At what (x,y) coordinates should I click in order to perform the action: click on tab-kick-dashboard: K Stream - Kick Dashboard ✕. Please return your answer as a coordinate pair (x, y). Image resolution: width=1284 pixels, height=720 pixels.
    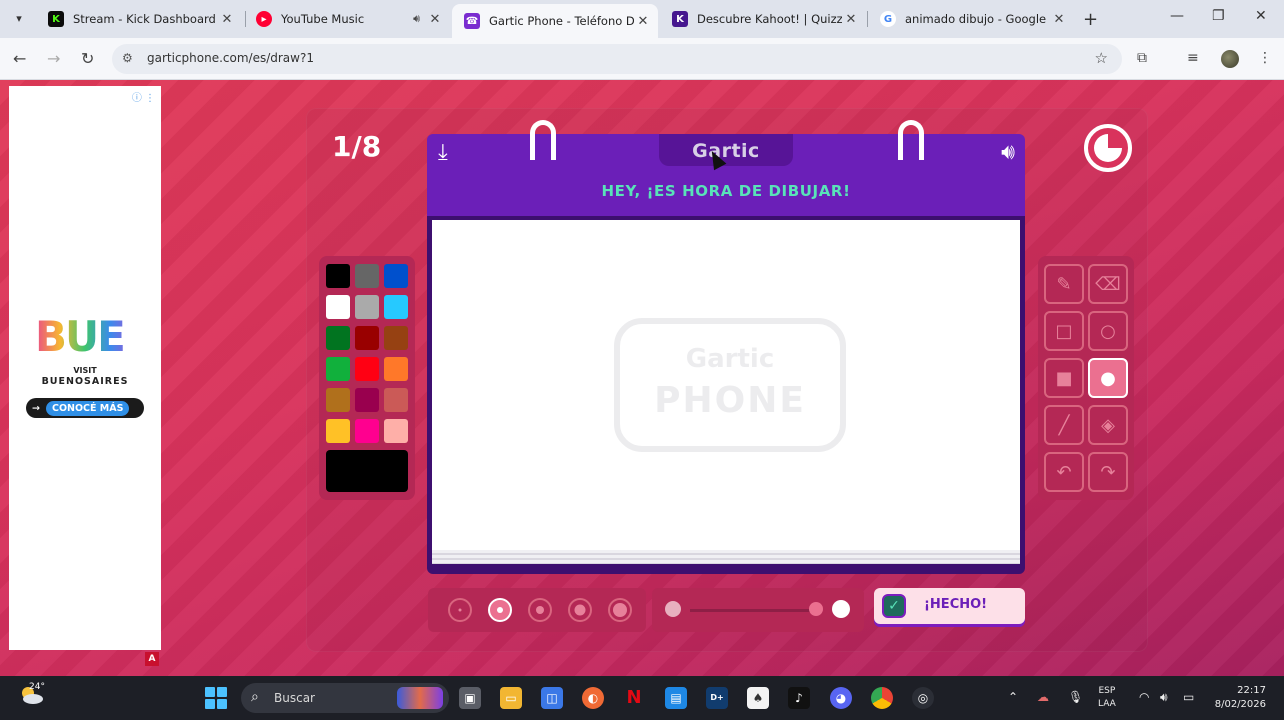
    Looking at the image, I should click on (139, 19).